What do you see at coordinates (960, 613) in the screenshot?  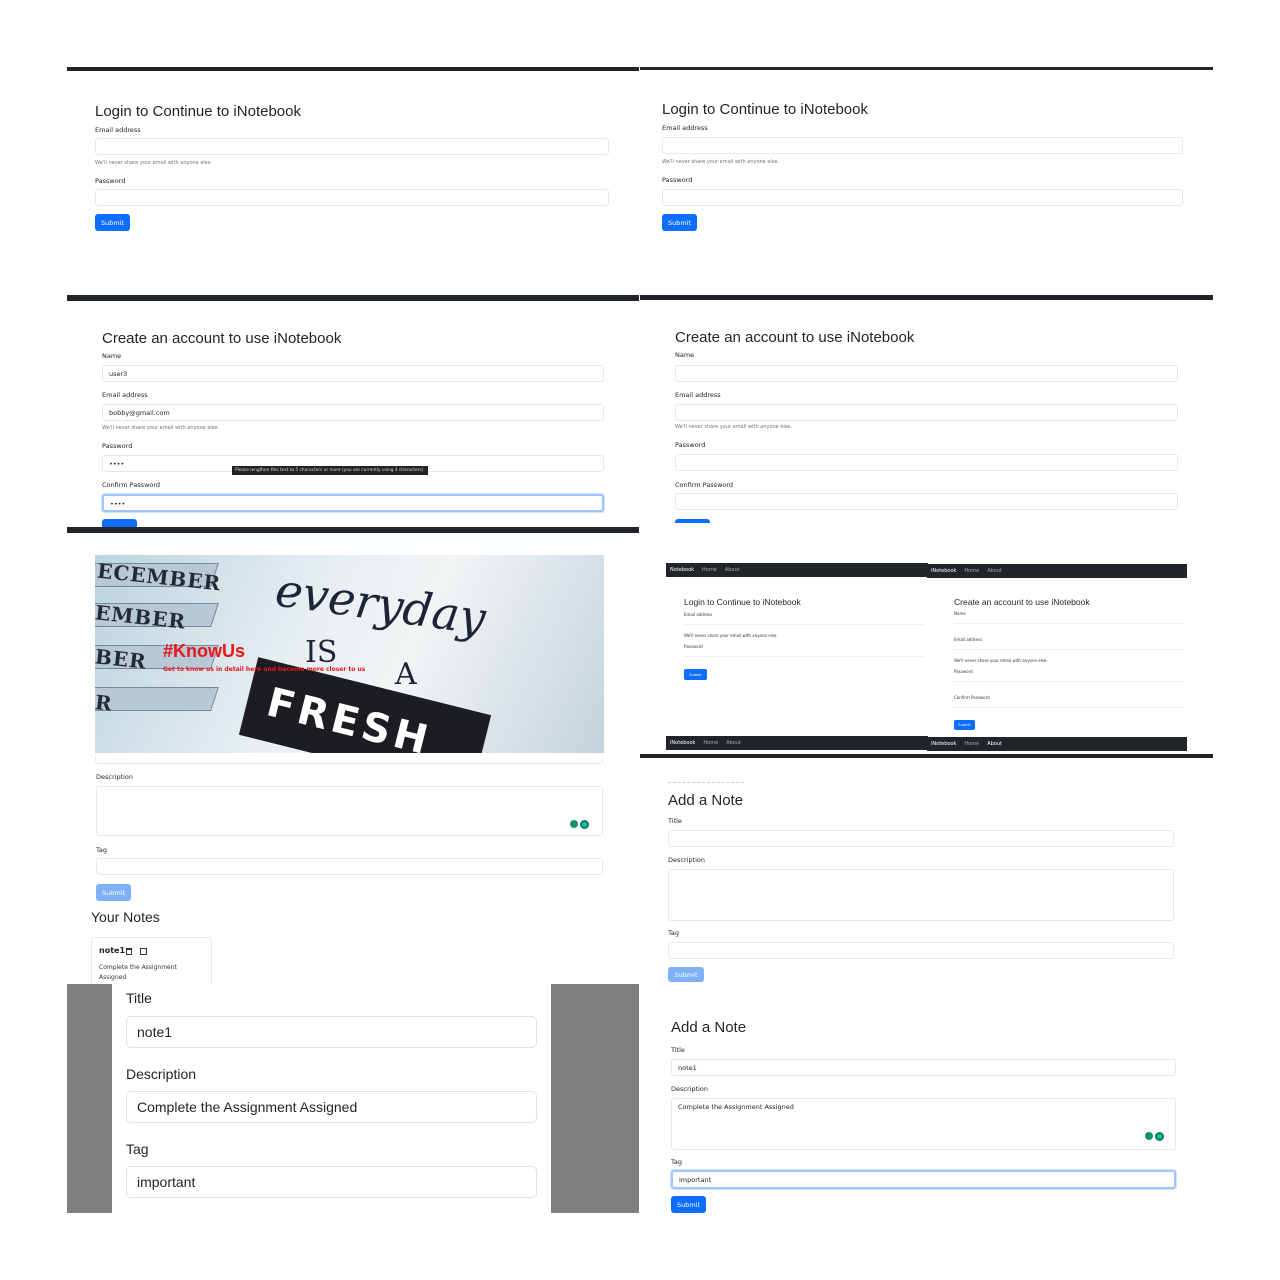 I see `mini-name-label: Name` at bounding box center [960, 613].